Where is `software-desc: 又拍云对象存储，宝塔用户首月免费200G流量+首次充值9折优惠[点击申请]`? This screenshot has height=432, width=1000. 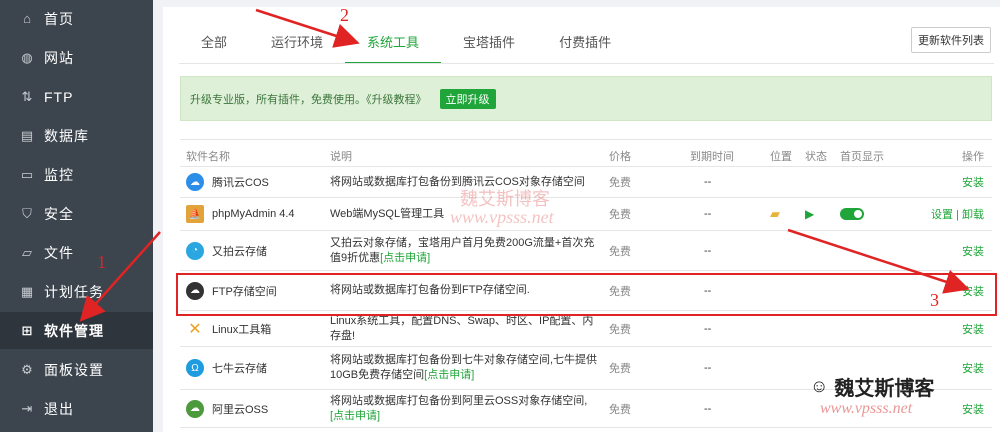
software-desc: 又拍云对象存储，宝塔用户首月免费200G流量+首次充值9折优惠[点击申请] is located at coordinates (465, 250).